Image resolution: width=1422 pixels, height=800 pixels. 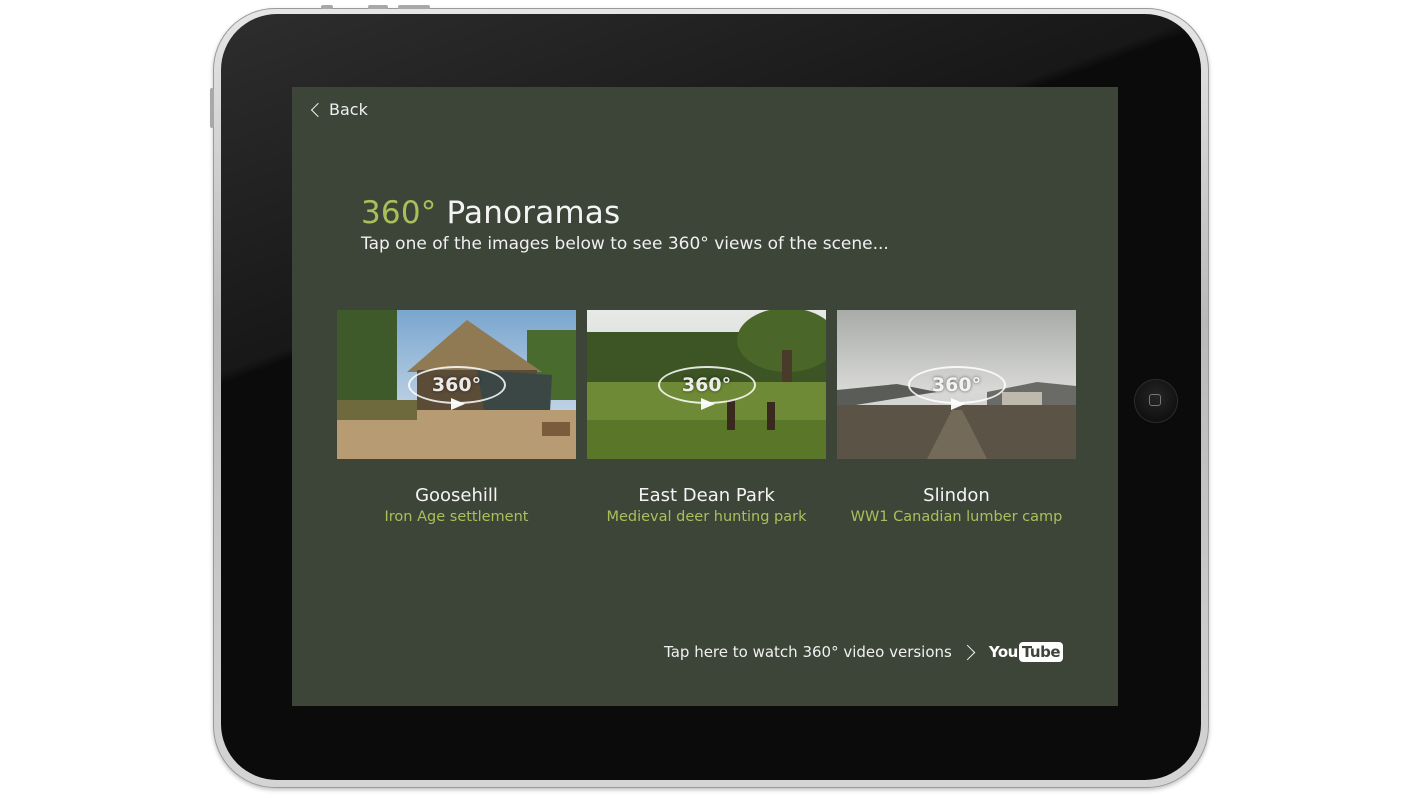 I want to click on back-button: Back, so click(x=339, y=109).